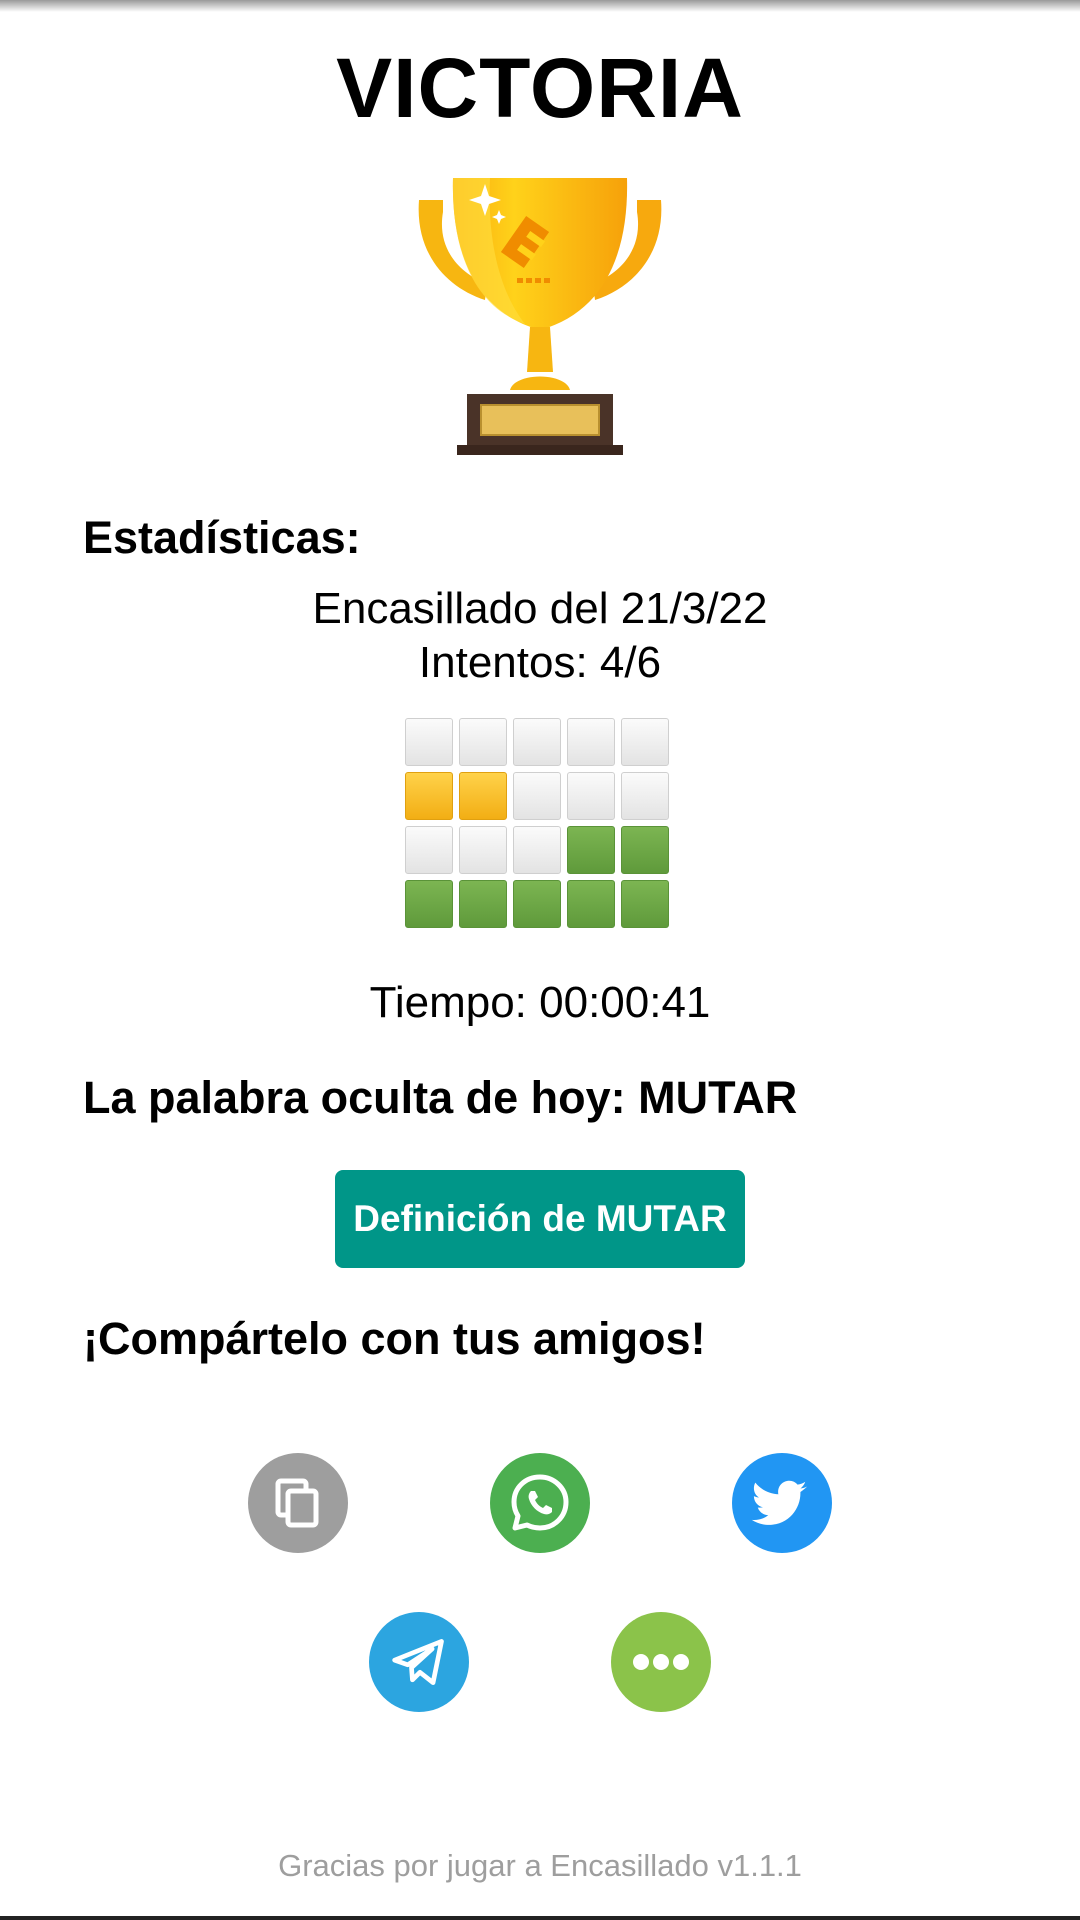  Describe the element at coordinates (540, 1865) in the screenshot. I see `footer-text: Gracias por jugar a Encasillado v1.1.1` at that location.